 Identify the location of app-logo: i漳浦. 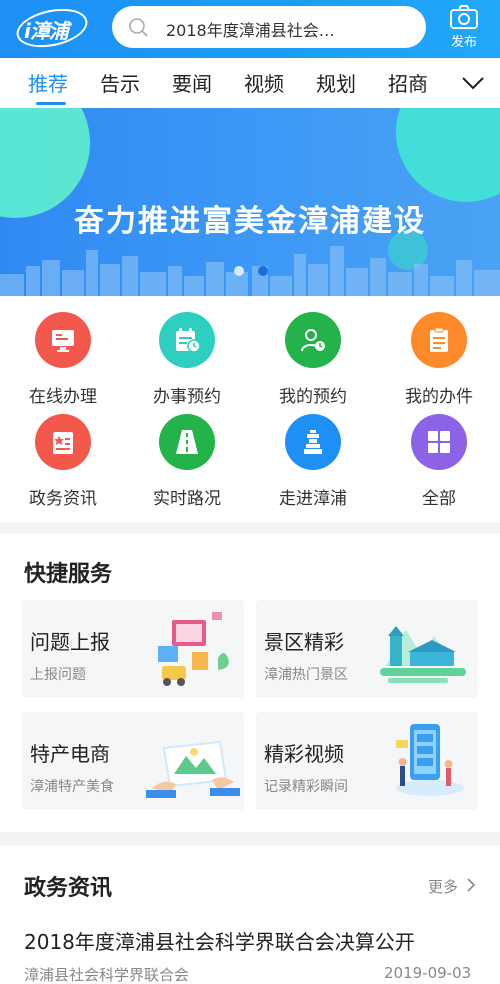
(52, 28).